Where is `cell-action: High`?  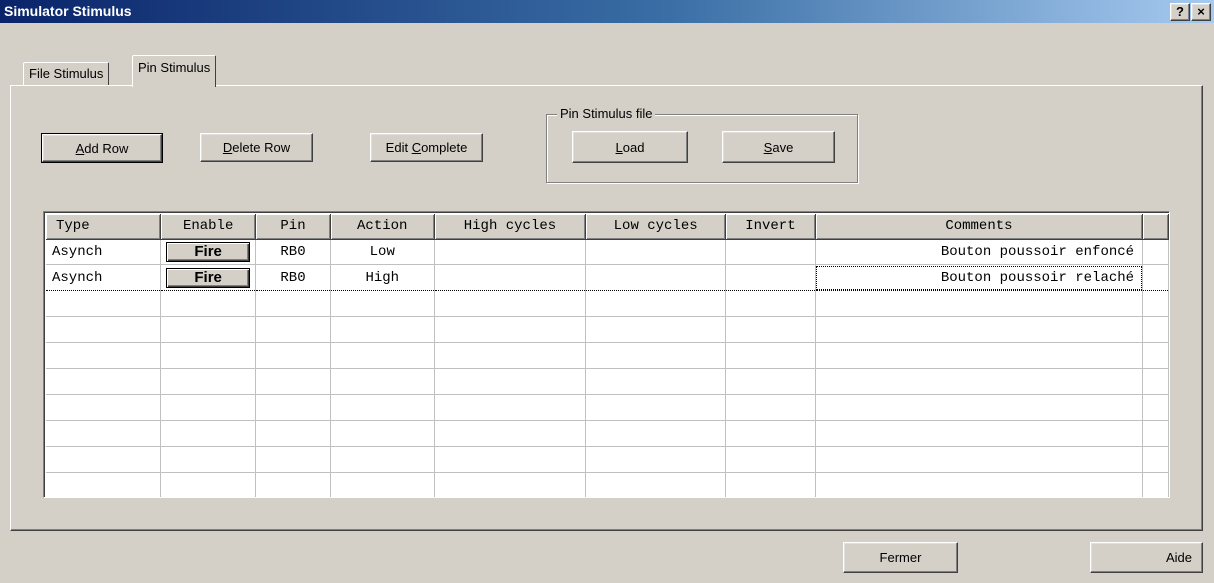
cell-action: High is located at coordinates (382, 278).